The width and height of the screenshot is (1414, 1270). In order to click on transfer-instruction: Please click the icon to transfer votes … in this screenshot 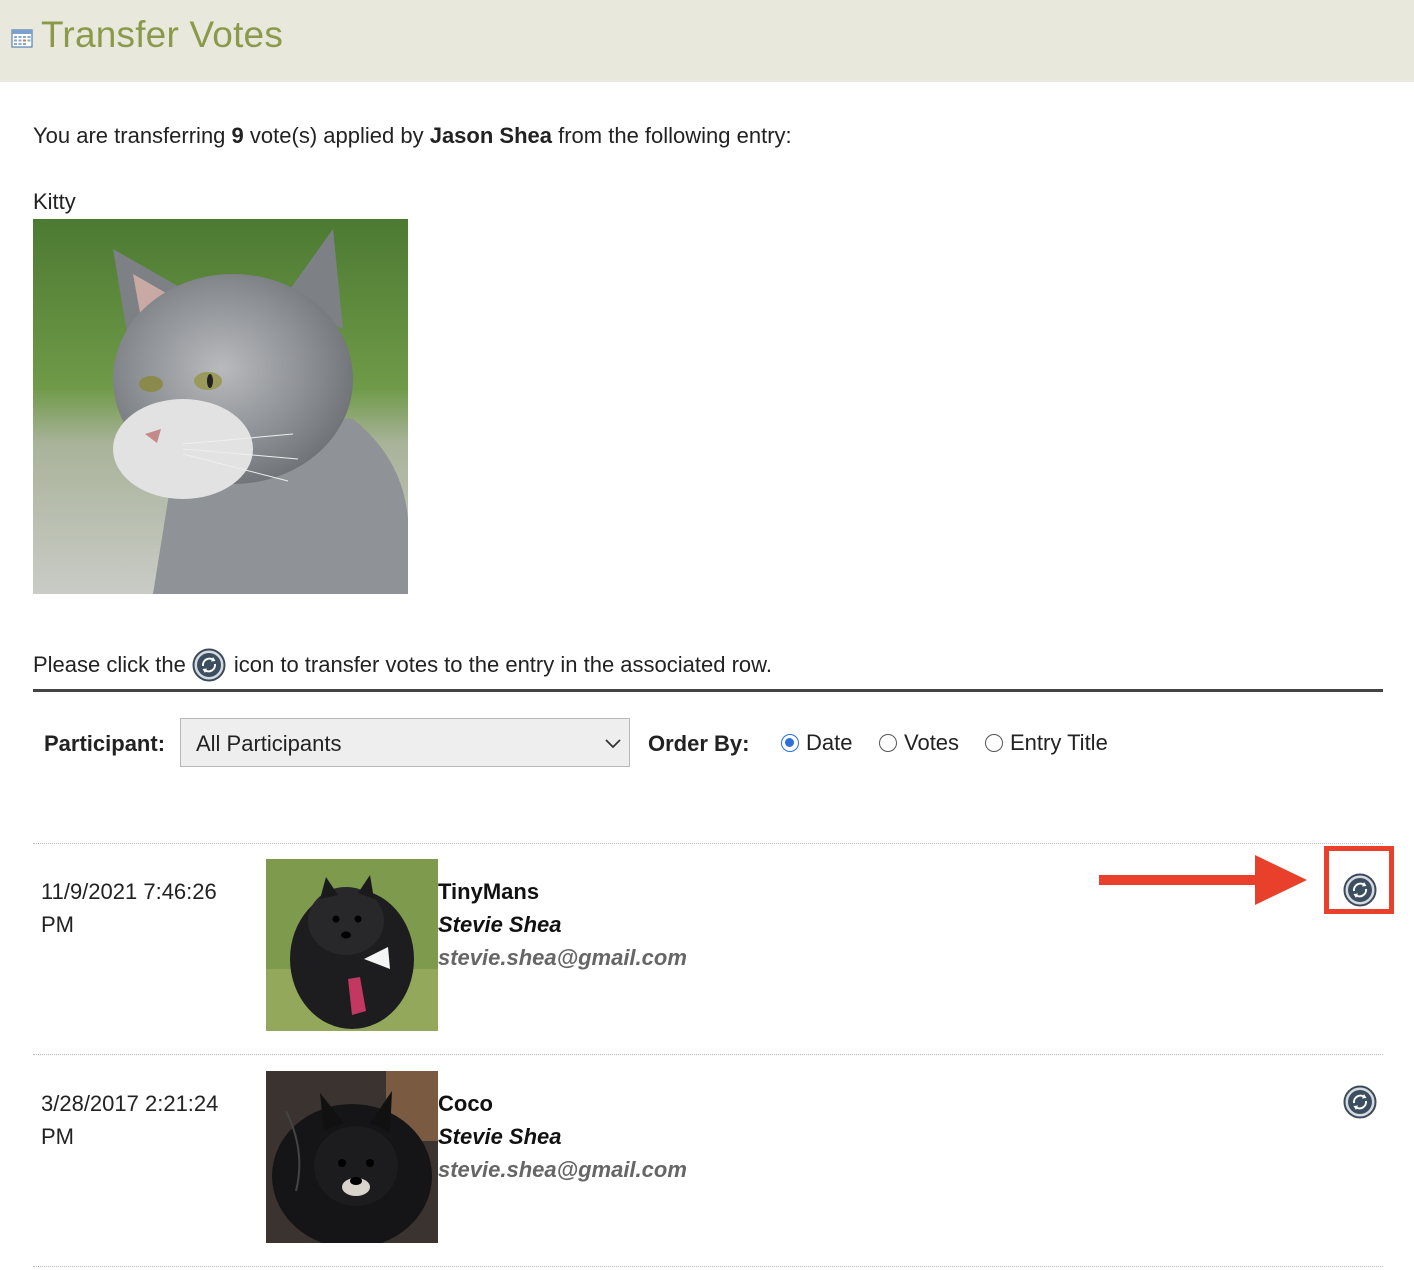, I will do `click(402, 665)`.